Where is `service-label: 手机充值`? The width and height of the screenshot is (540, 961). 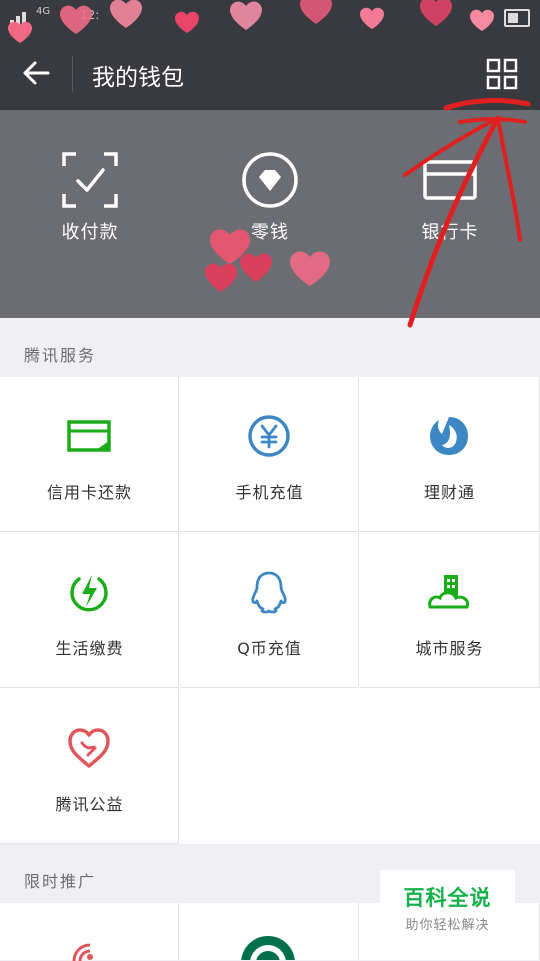 service-label: 手机充值 is located at coordinates (269, 492).